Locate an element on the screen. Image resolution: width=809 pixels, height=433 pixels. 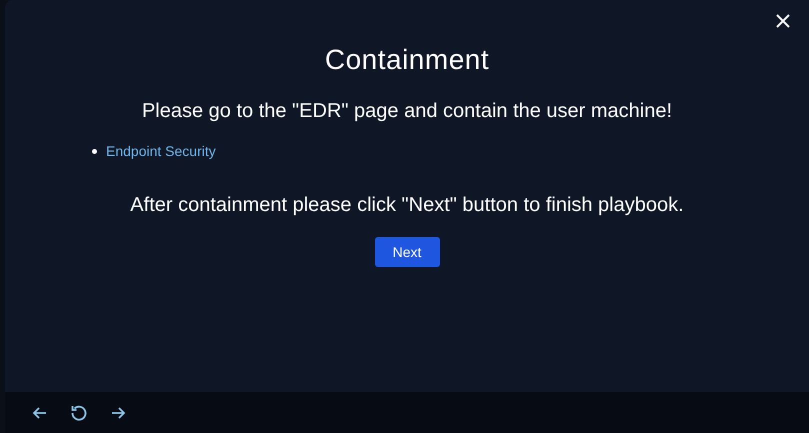
close-button is located at coordinates (783, 21).